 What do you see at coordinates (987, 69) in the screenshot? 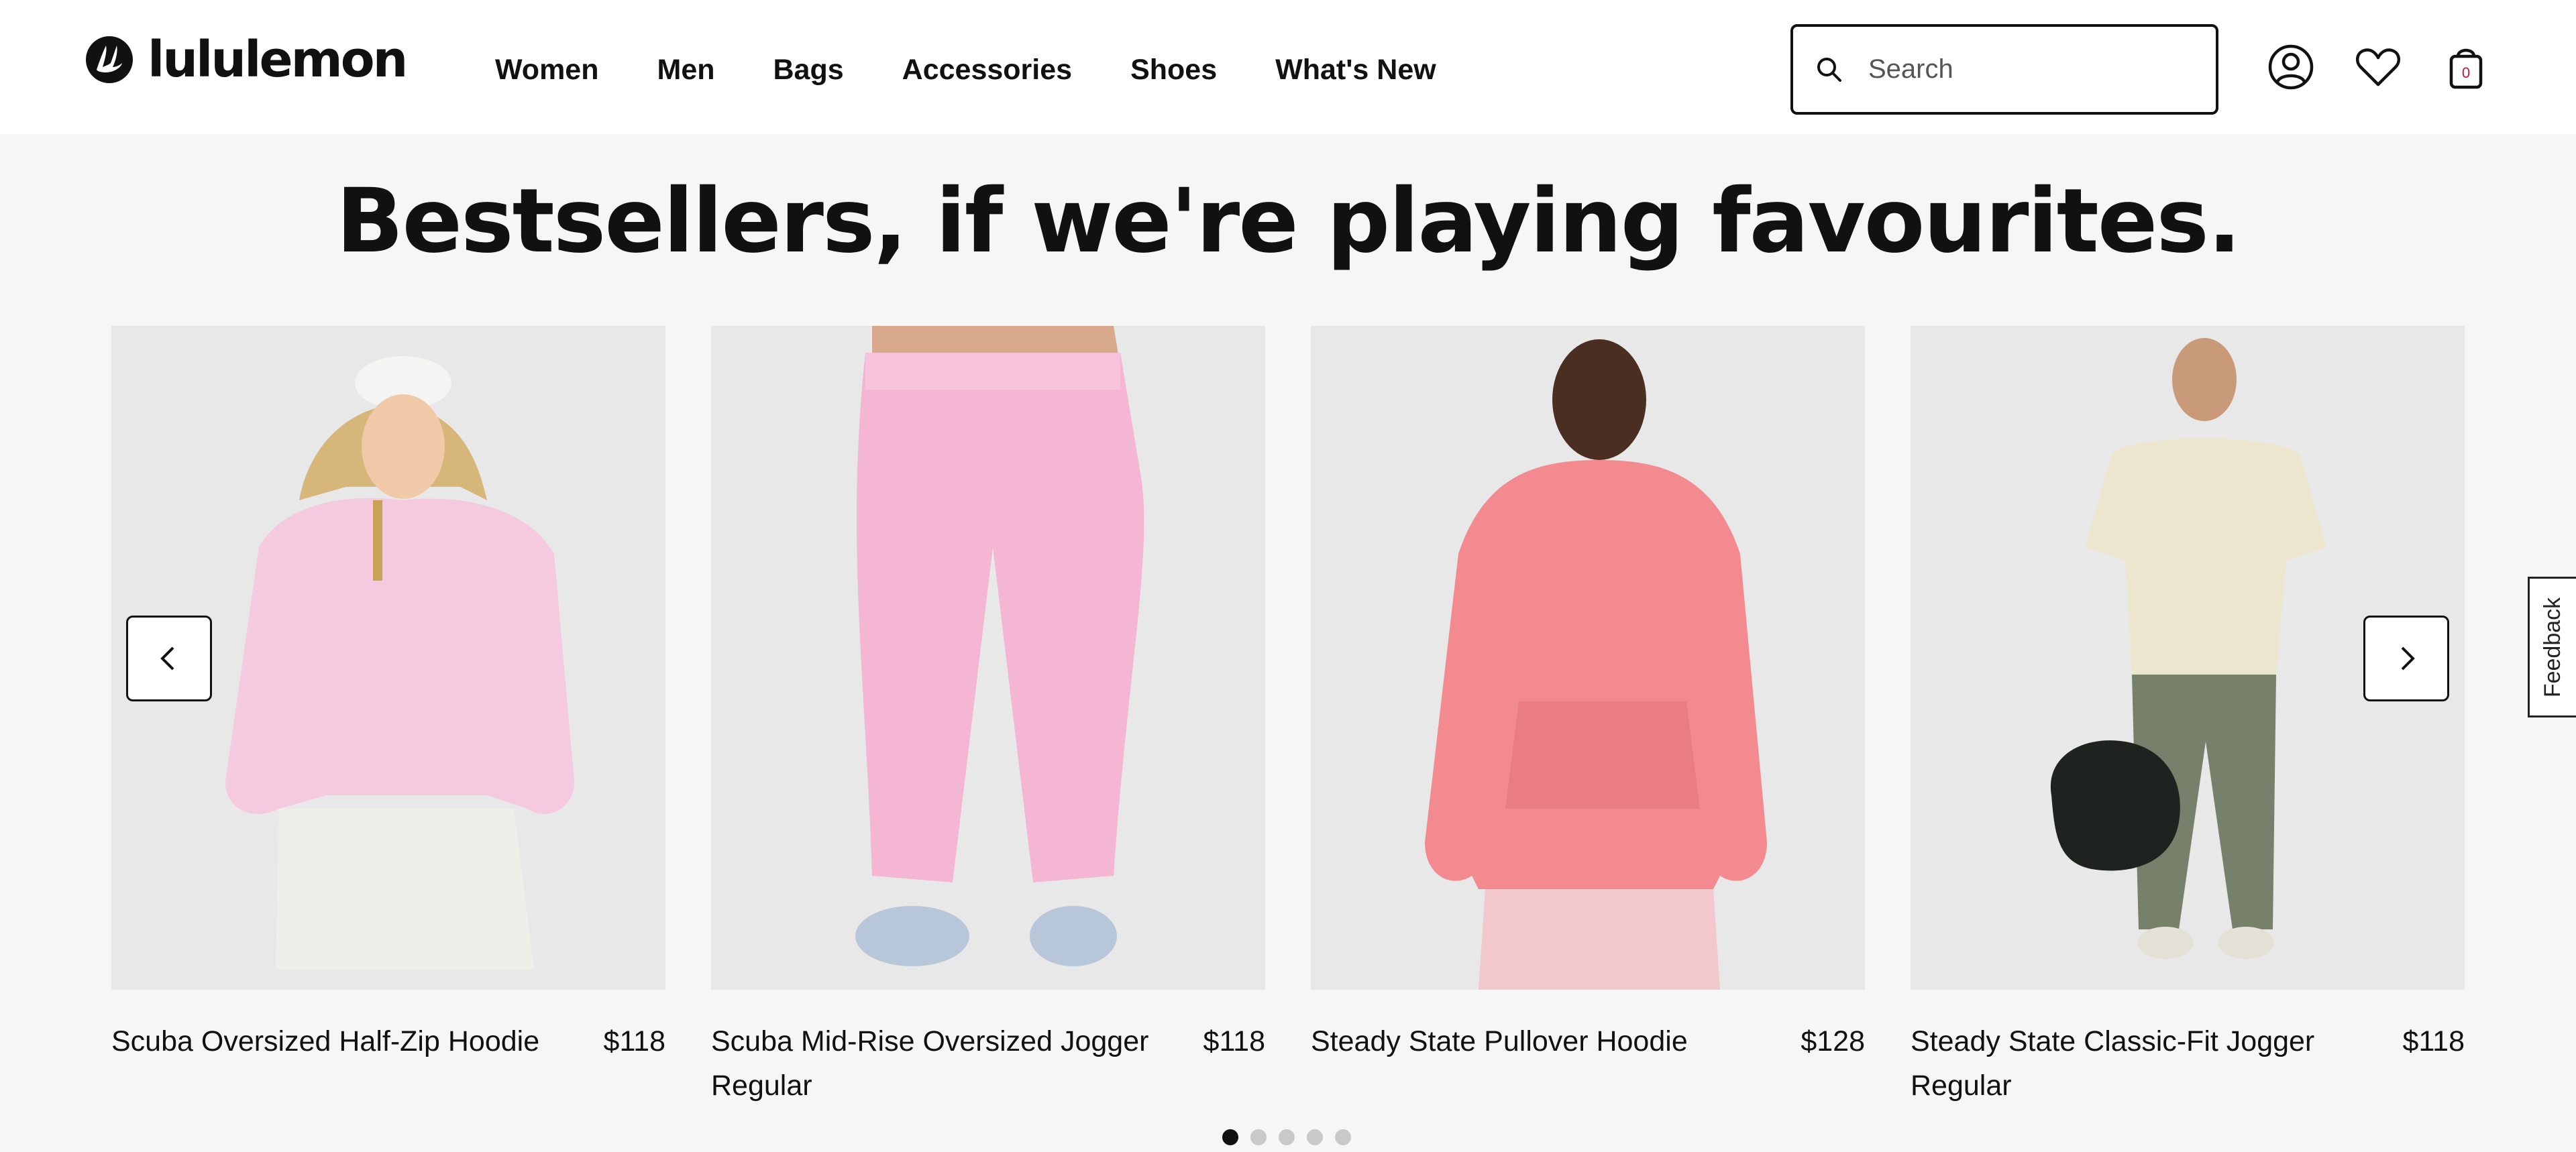
I see `nav-item-accessories: Accessories` at bounding box center [987, 69].